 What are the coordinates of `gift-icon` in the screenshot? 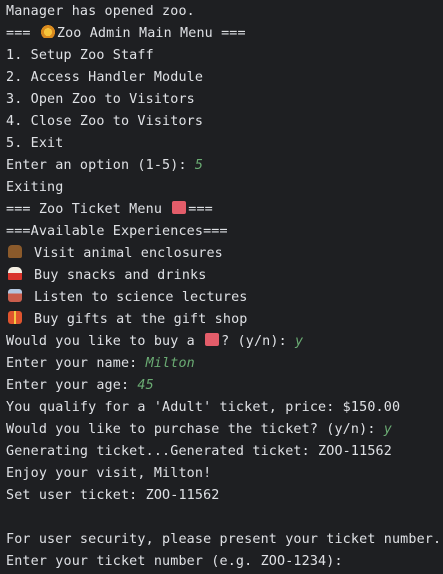 It's located at (15, 317).